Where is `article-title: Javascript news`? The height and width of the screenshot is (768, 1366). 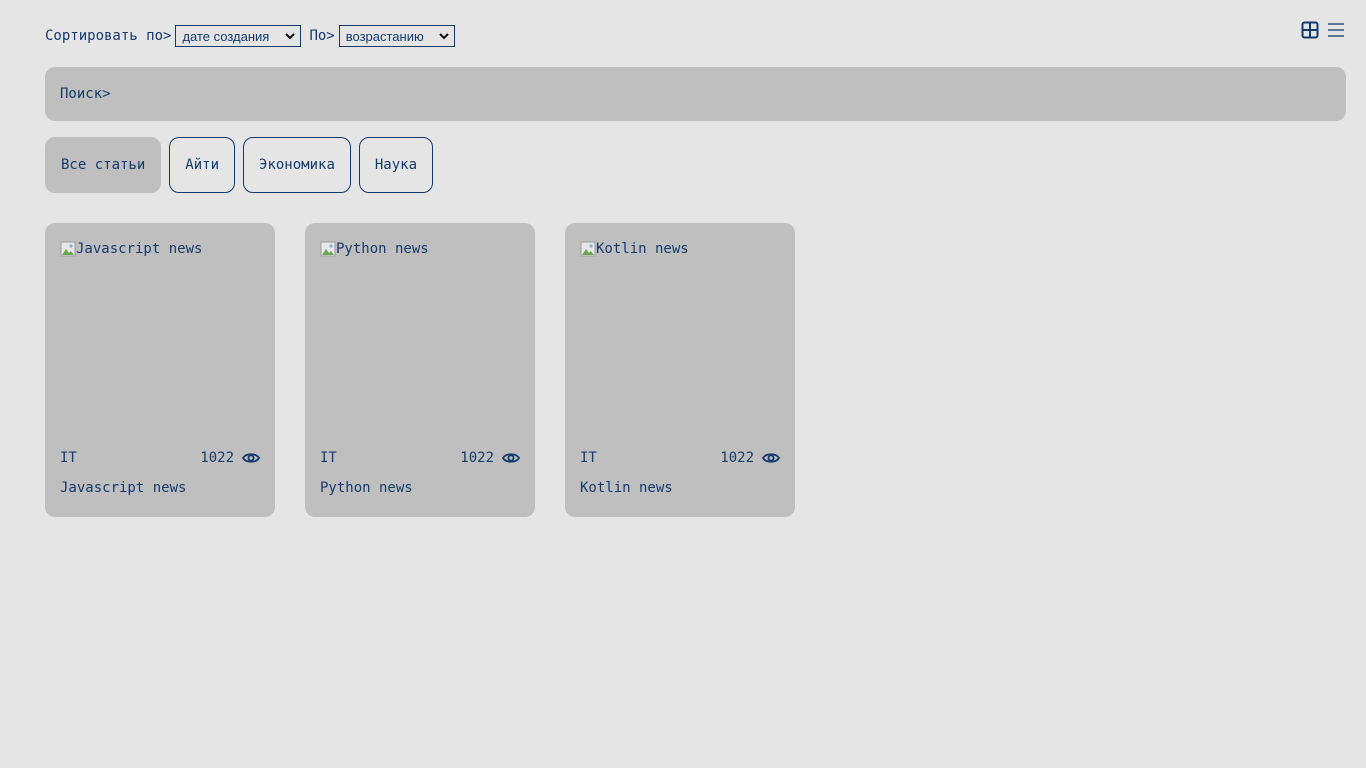
article-title: Javascript news is located at coordinates (123, 488).